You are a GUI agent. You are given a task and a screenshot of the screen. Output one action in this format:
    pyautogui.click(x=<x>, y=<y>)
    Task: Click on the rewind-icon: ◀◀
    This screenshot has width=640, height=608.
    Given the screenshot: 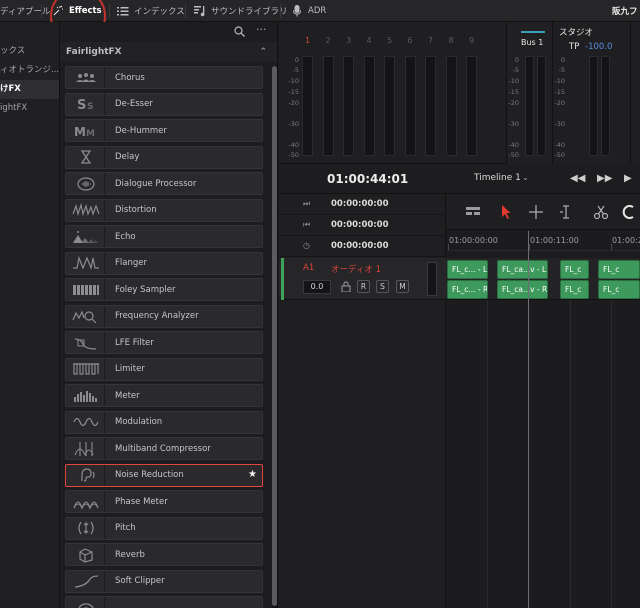 What is the action you would take?
    pyautogui.click(x=577, y=178)
    